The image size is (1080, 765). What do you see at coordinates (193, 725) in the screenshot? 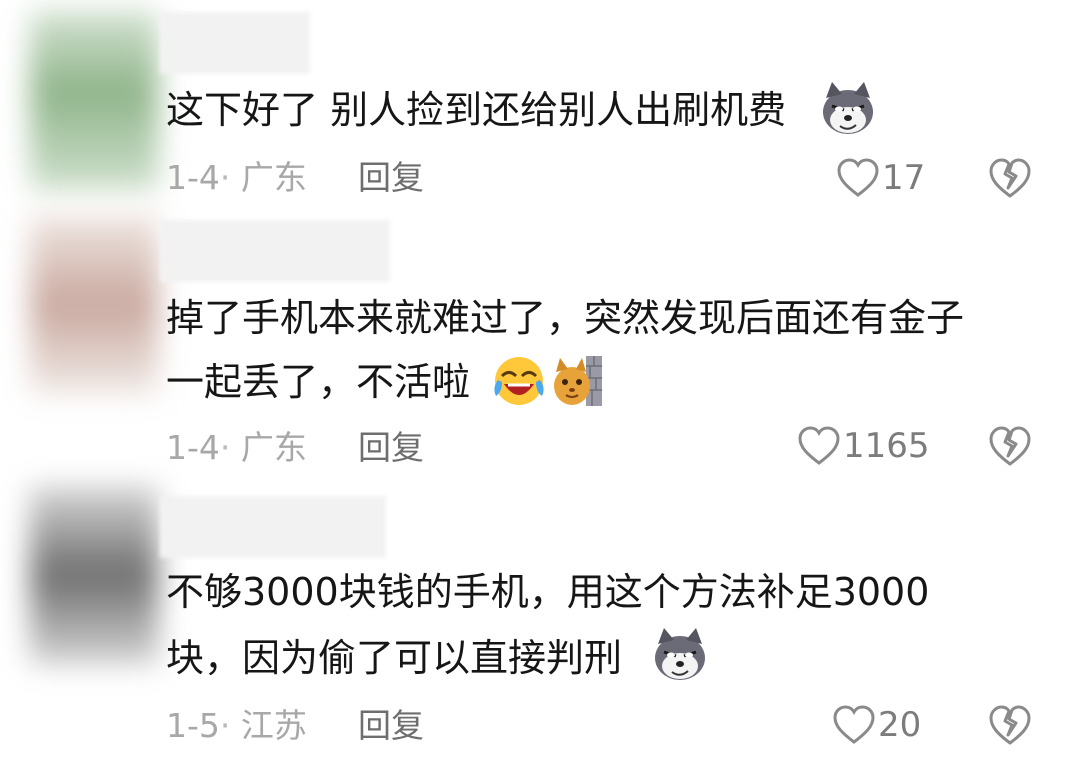
I see `comment-date: 1-5` at bounding box center [193, 725].